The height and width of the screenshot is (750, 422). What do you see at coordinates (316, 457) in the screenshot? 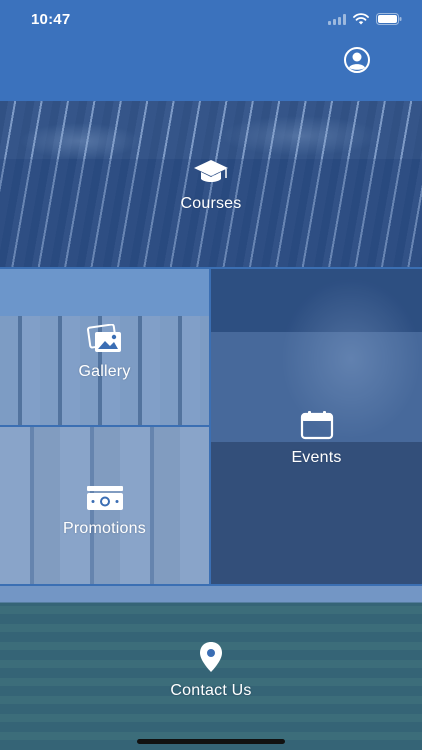
I see `events-label: Events` at bounding box center [316, 457].